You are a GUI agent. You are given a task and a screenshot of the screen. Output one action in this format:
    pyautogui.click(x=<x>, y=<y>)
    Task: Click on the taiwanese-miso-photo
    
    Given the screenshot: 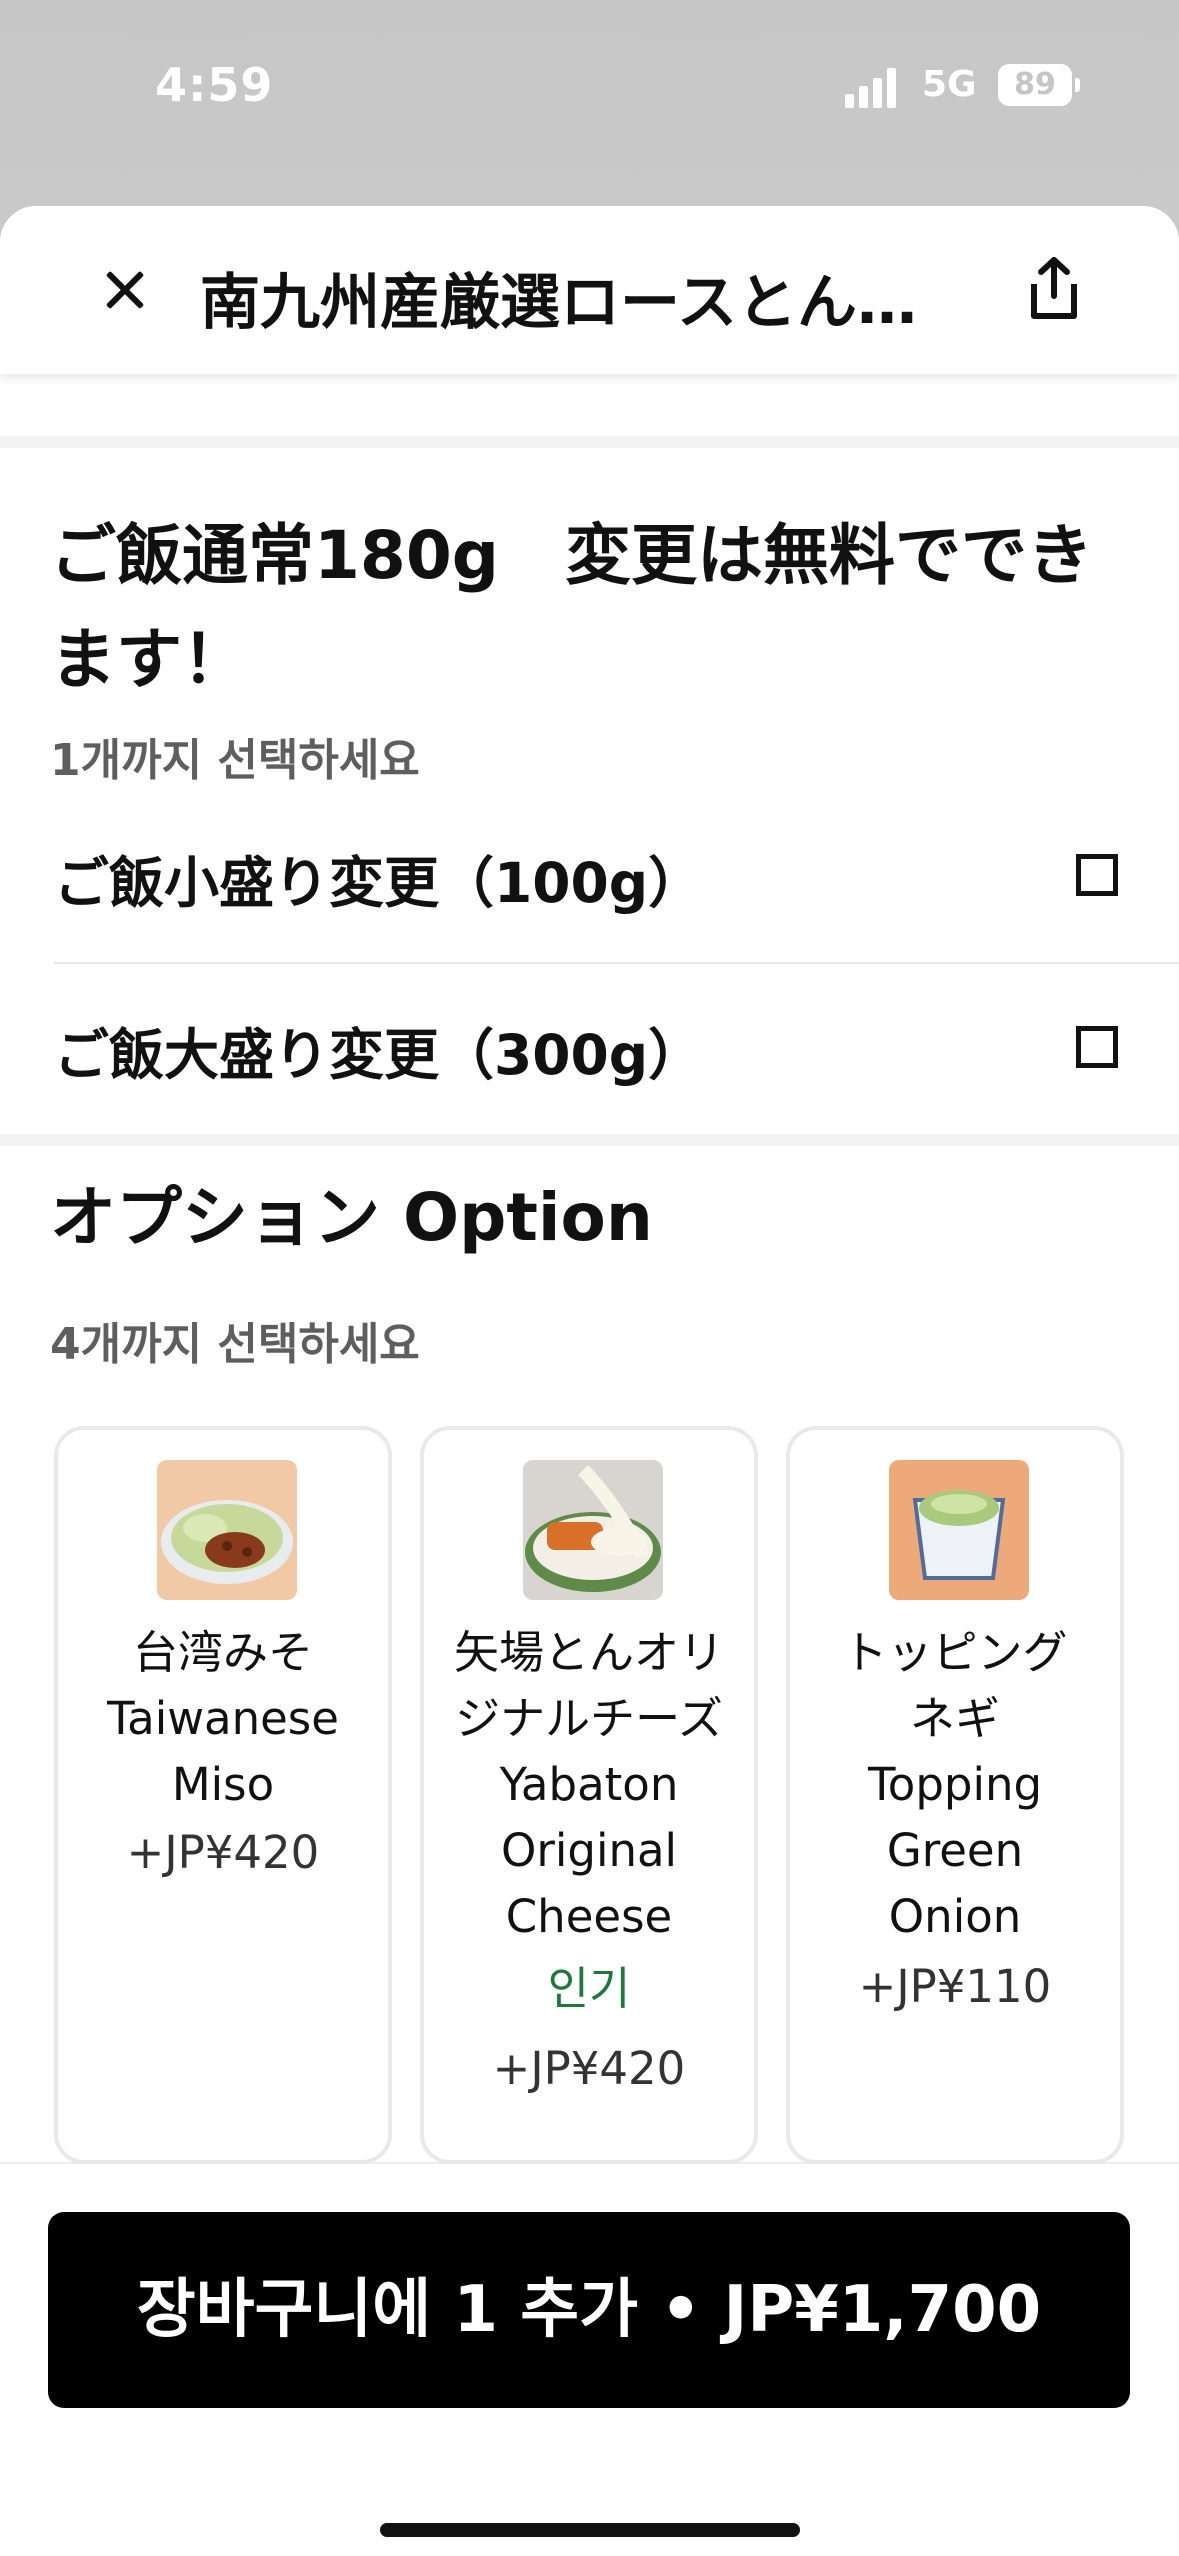 What is the action you would take?
    pyautogui.click(x=227, y=1530)
    